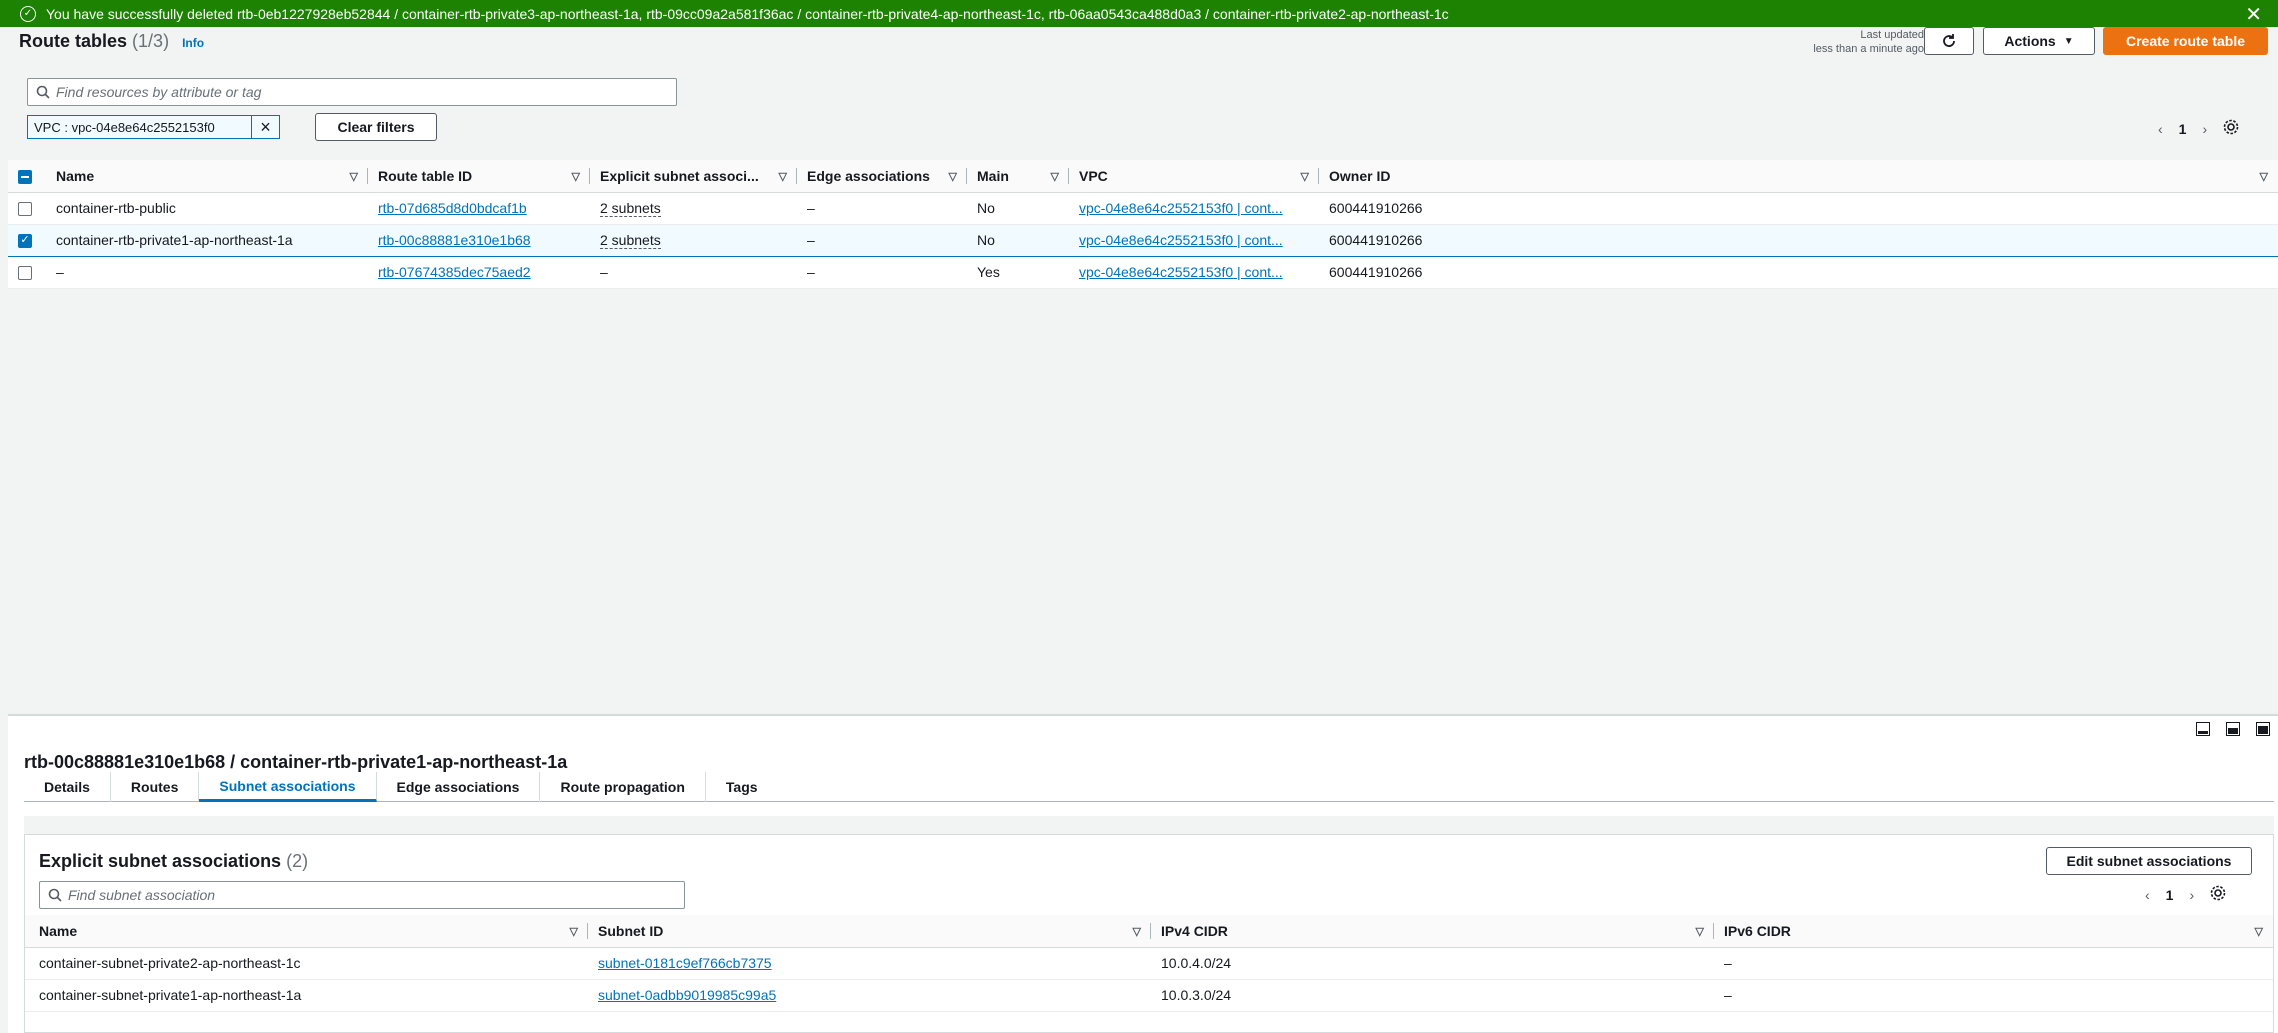 The width and height of the screenshot is (2278, 1033). What do you see at coordinates (454, 272) in the screenshot?
I see `route-table-id-link: rtb-07674385dec75aed2` at bounding box center [454, 272].